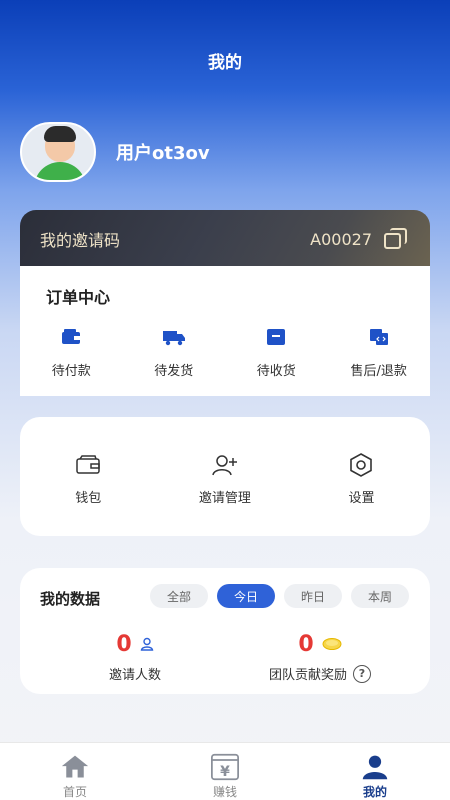 The image size is (450, 800). I want to click on order-pending-shipment: 待发货, so click(174, 353).